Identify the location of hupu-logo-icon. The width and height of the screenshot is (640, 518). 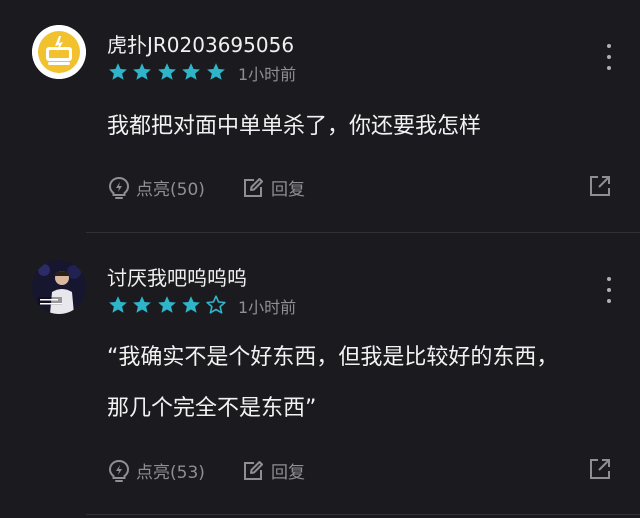
(59, 52).